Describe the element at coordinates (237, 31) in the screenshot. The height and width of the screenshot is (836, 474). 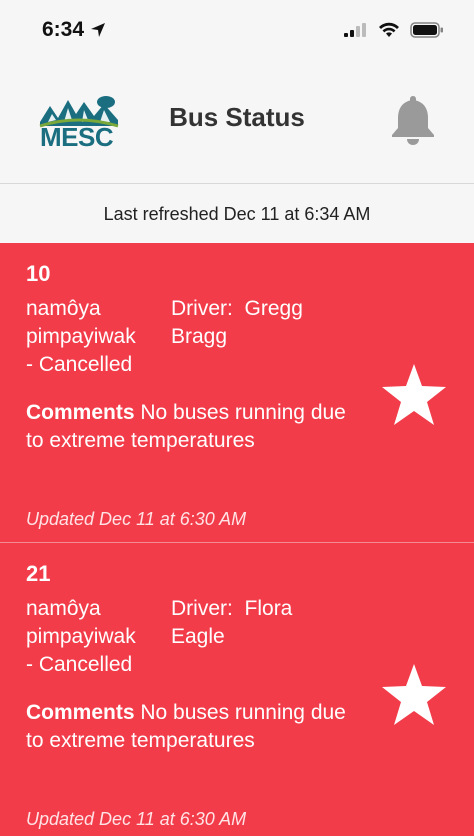
I see `status-bar: 6:34` at that location.